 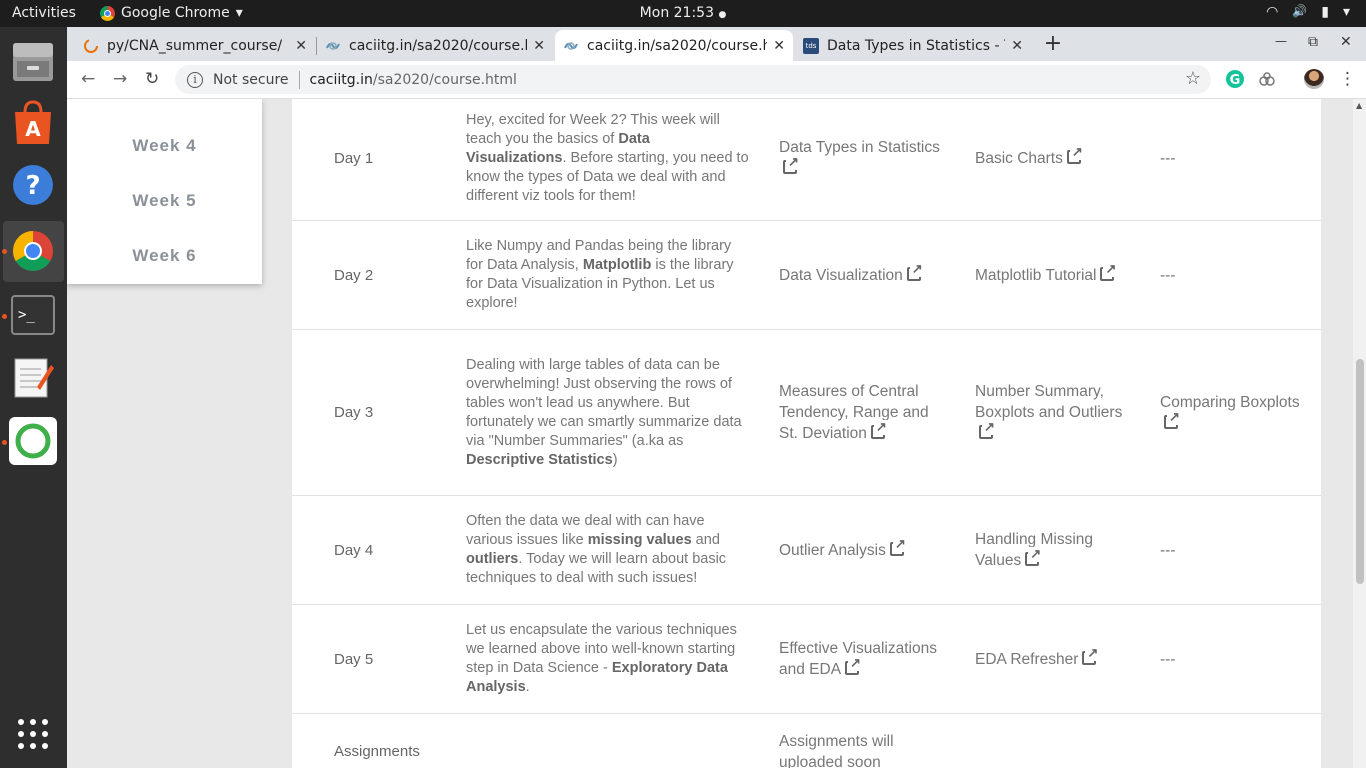 I want to click on assignments-note: Assignments will uploaded soon, so click(x=836, y=750).